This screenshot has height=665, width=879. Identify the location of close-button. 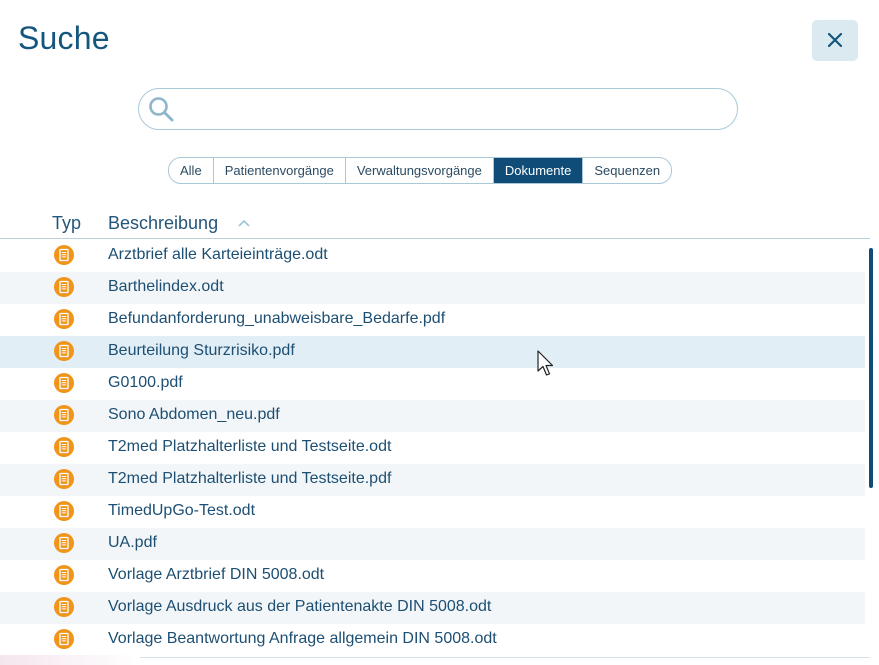
(835, 40).